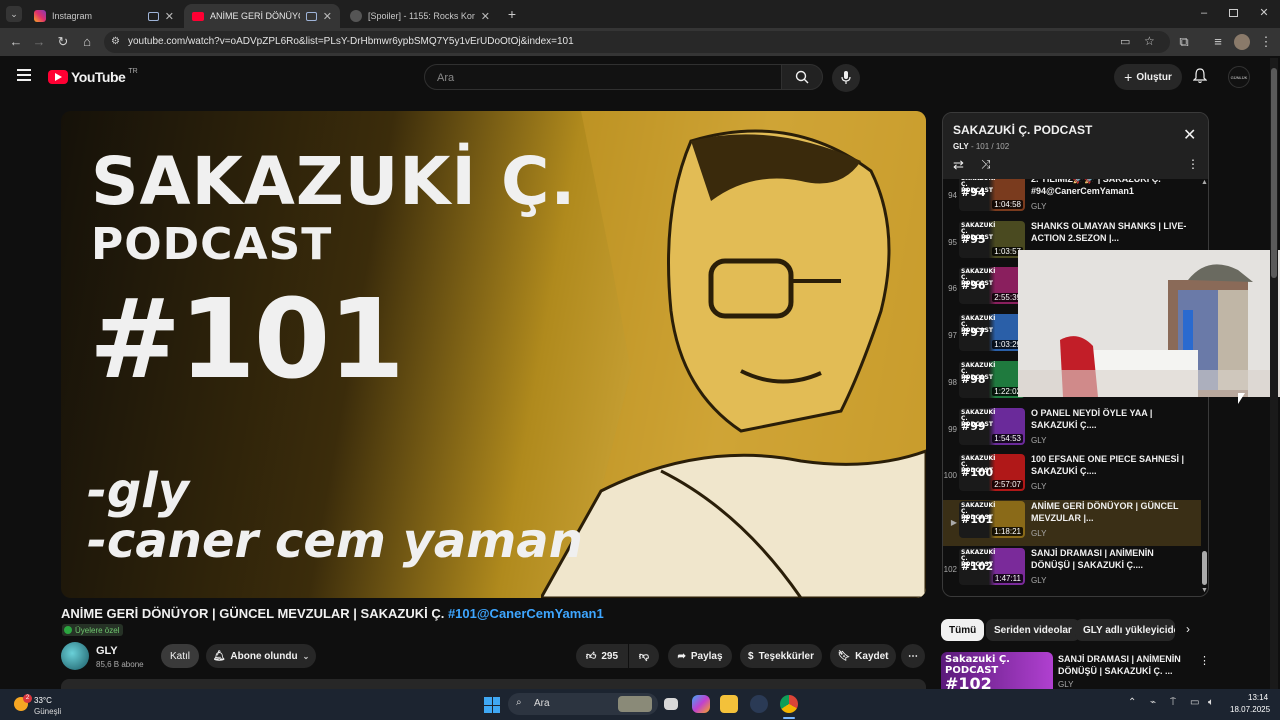 The height and width of the screenshot is (720, 1280). What do you see at coordinates (48, 711) in the screenshot?
I see `weather-desc: Güneşli` at bounding box center [48, 711].